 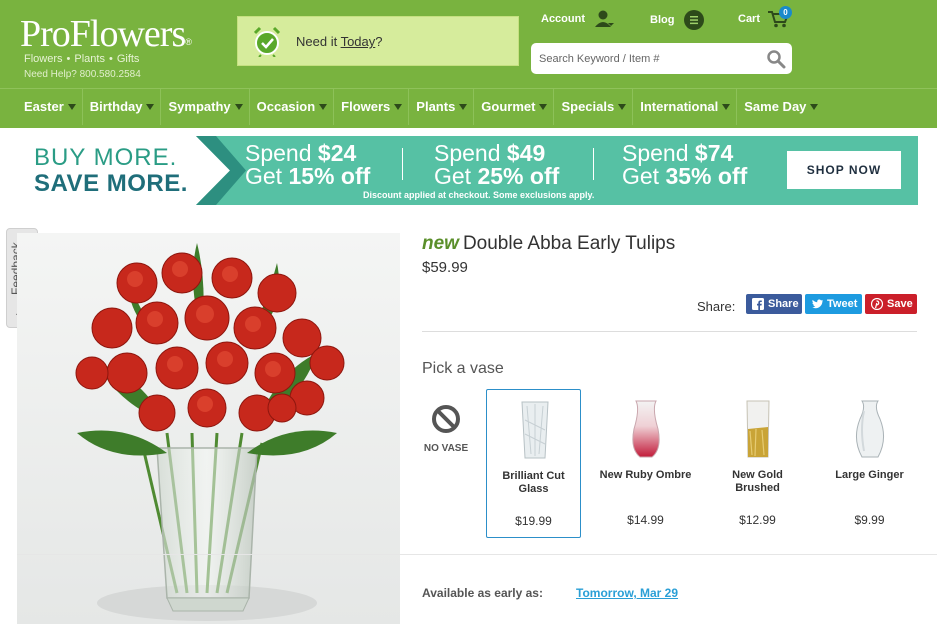 What do you see at coordinates (900, 304) in the screenshot?
I see `pinterest-save-label: Save` at bounding box center [900, 304].